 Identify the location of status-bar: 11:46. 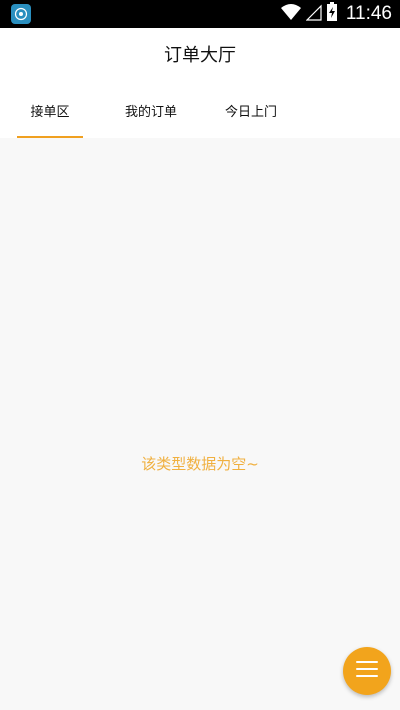
(200, 14).